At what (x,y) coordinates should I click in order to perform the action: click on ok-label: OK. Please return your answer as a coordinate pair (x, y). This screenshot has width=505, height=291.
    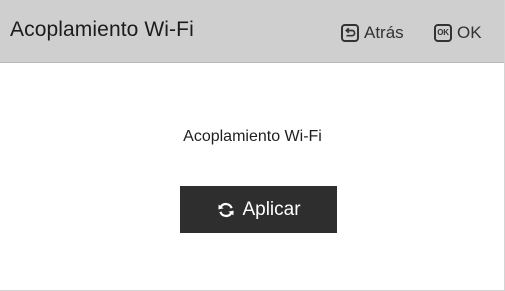
    Looking at the image, I should click on (469, 32).